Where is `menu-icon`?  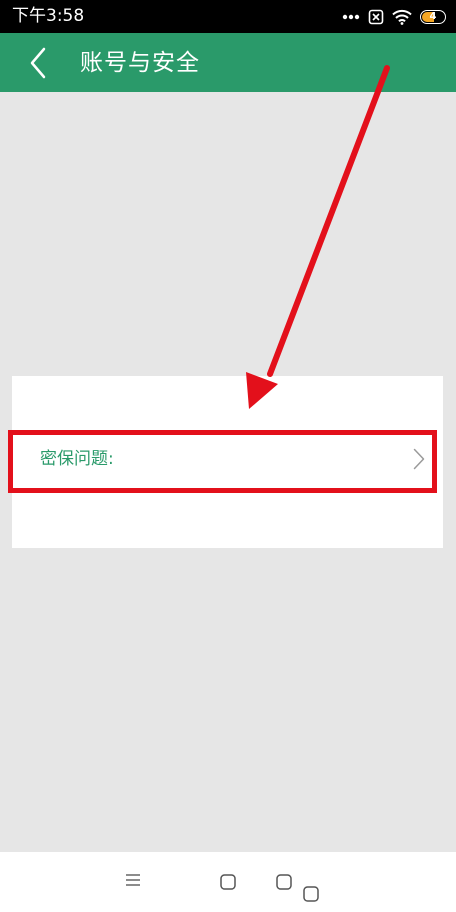
menu-icon is located at coordinates (133, 880).